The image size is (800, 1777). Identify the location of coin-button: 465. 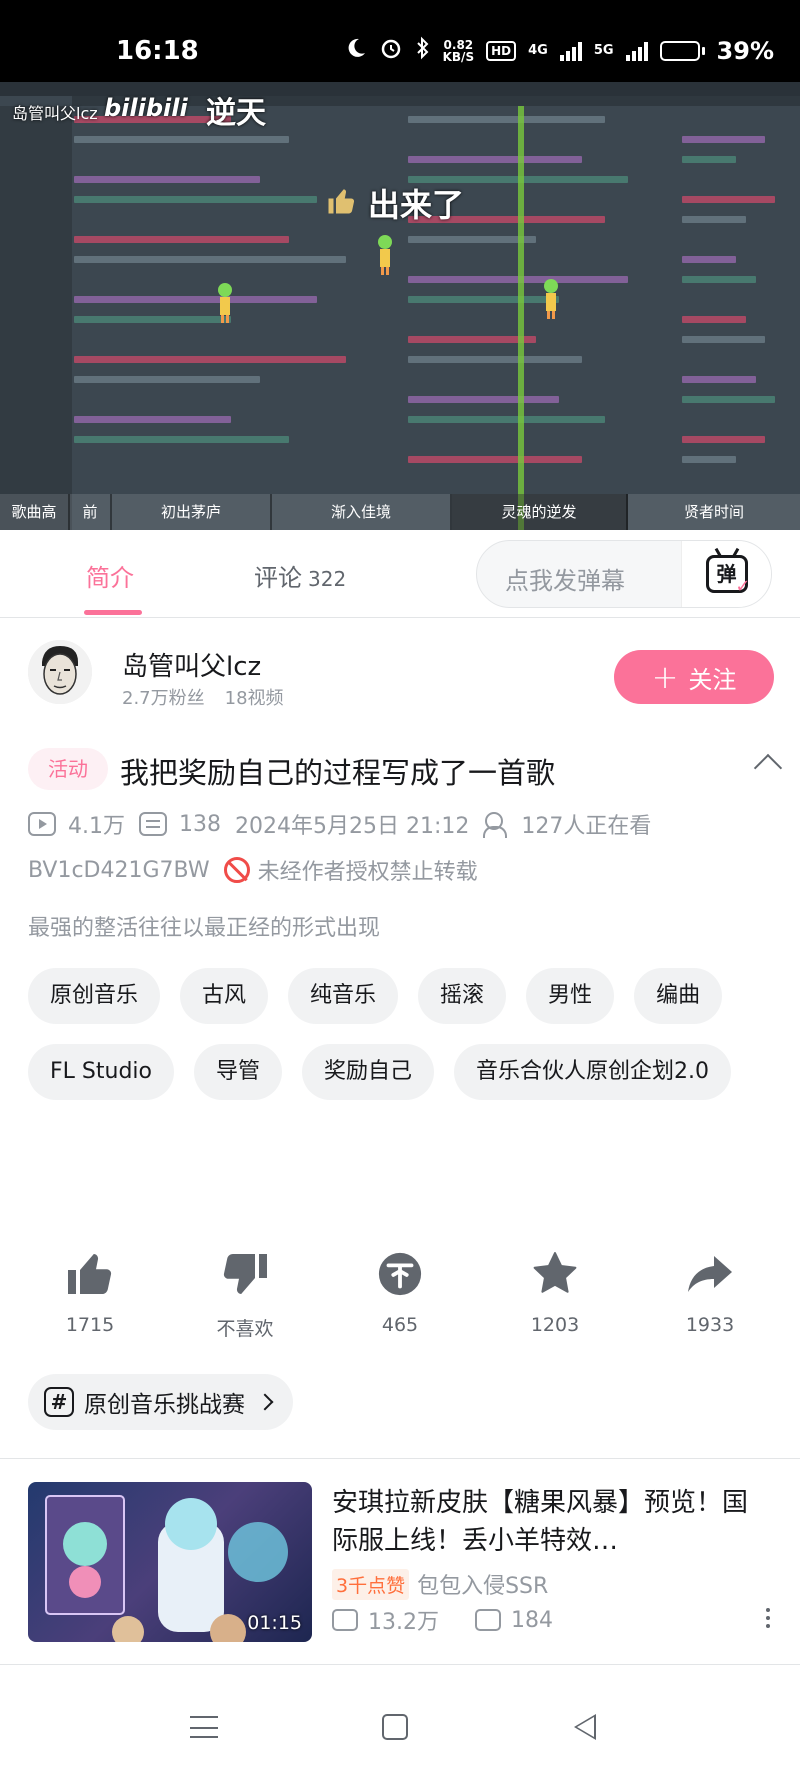
(400, 1293).